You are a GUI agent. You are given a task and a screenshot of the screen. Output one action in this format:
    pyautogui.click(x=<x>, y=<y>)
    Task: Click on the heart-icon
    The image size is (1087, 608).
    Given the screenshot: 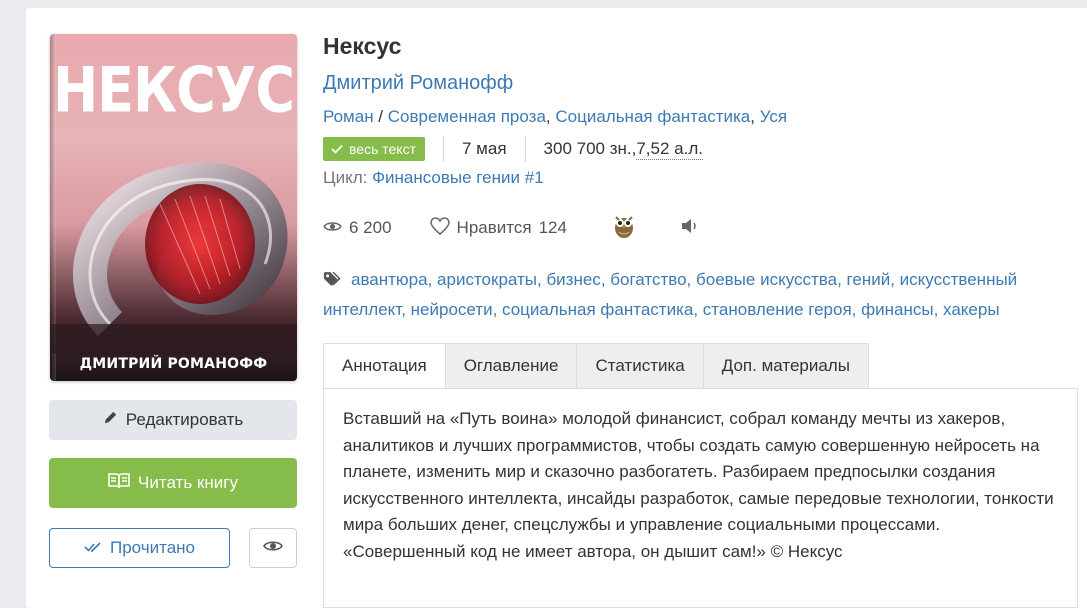 What is the action you would take?
    pyautogui.click(x=439, y=228)
    